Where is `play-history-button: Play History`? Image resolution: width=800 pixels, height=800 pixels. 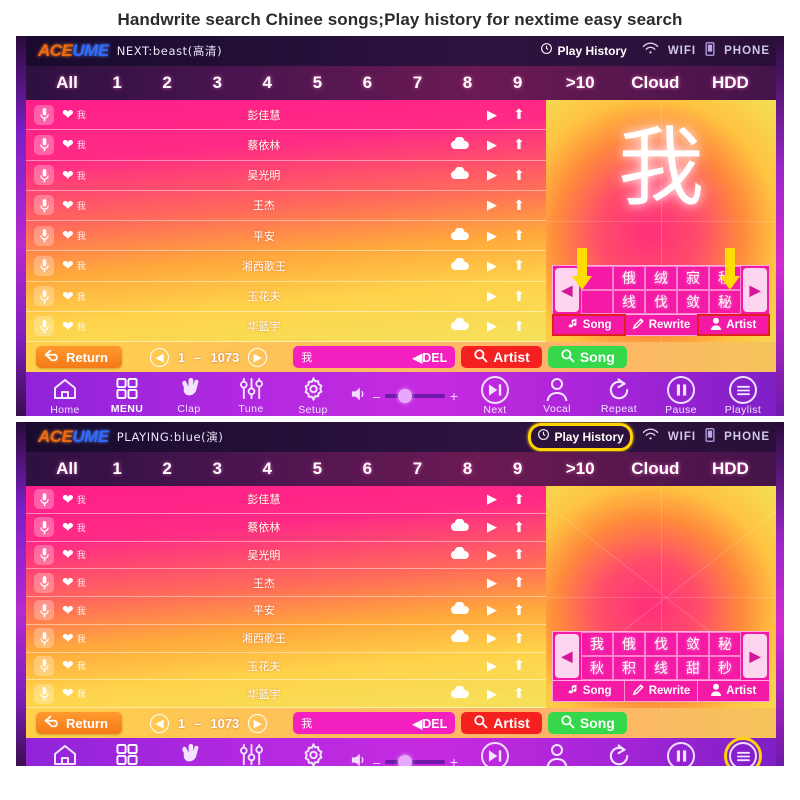
play-history-button: Play History is located at coordinates (580, 437).